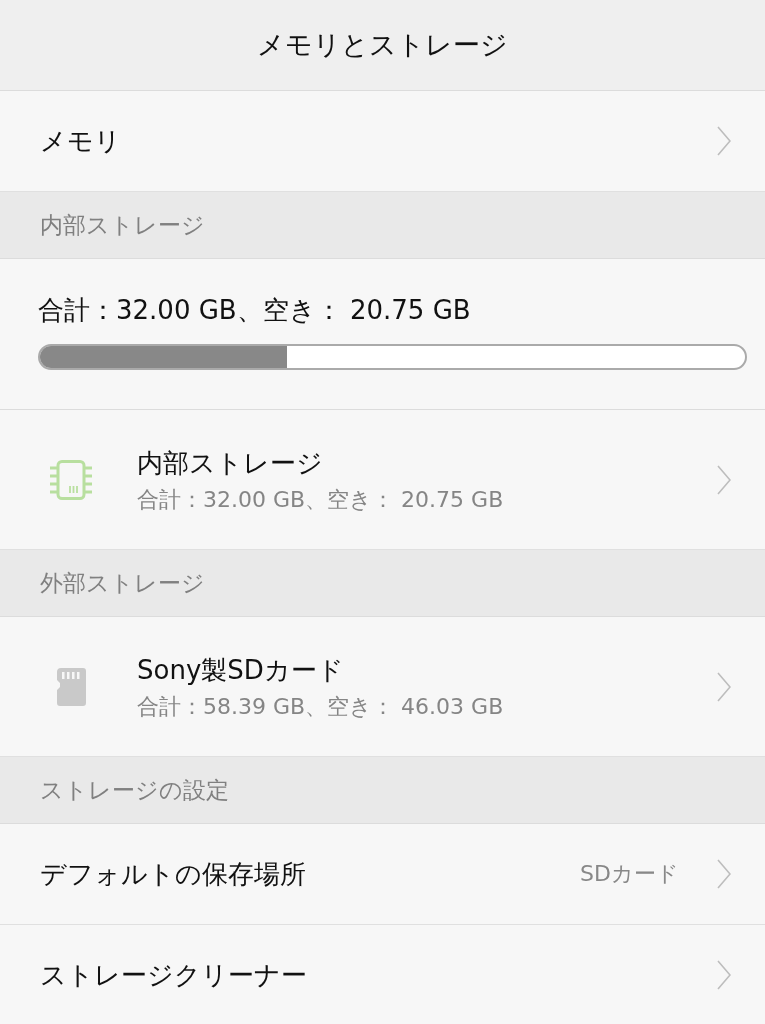  Describe the element at coordinates (382, 583) in the screenshot. I see `section-header: 外部ストレージ` at that location.